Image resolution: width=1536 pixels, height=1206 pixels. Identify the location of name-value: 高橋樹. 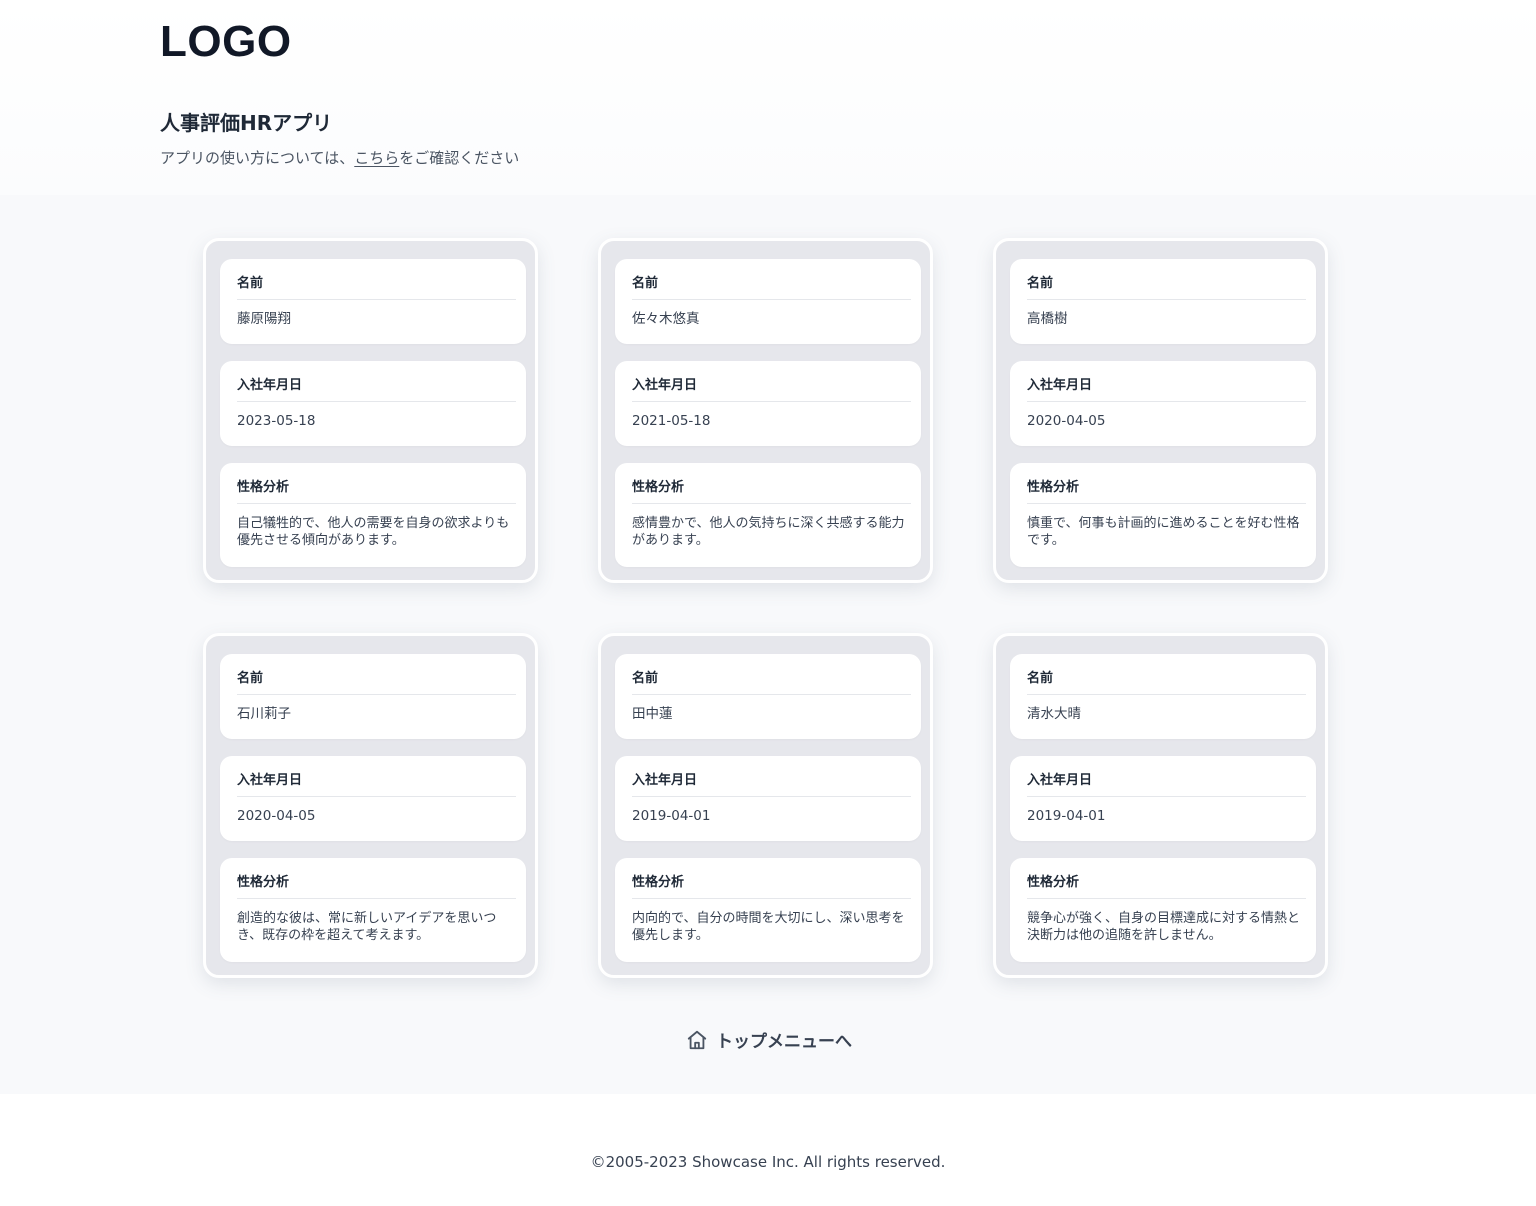
(1047, 319).